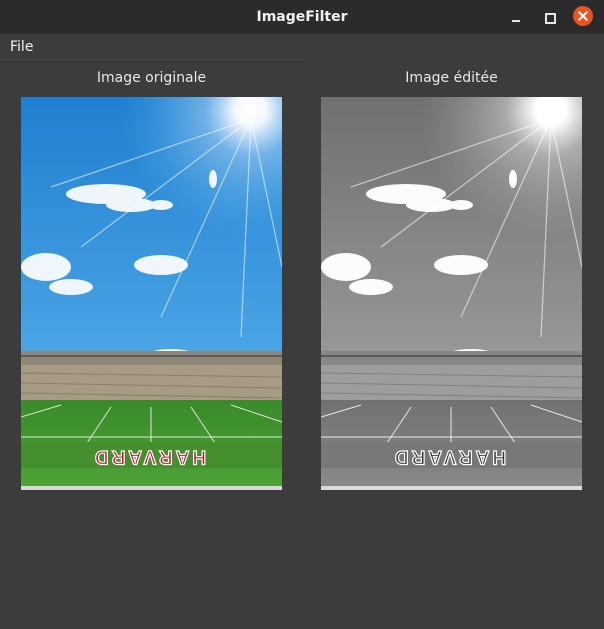 The height and width of the screenshot is (629, 604). Describe the element at coordinates (302, 47) in the screenshot. I see `menu-bar: File` at that location.